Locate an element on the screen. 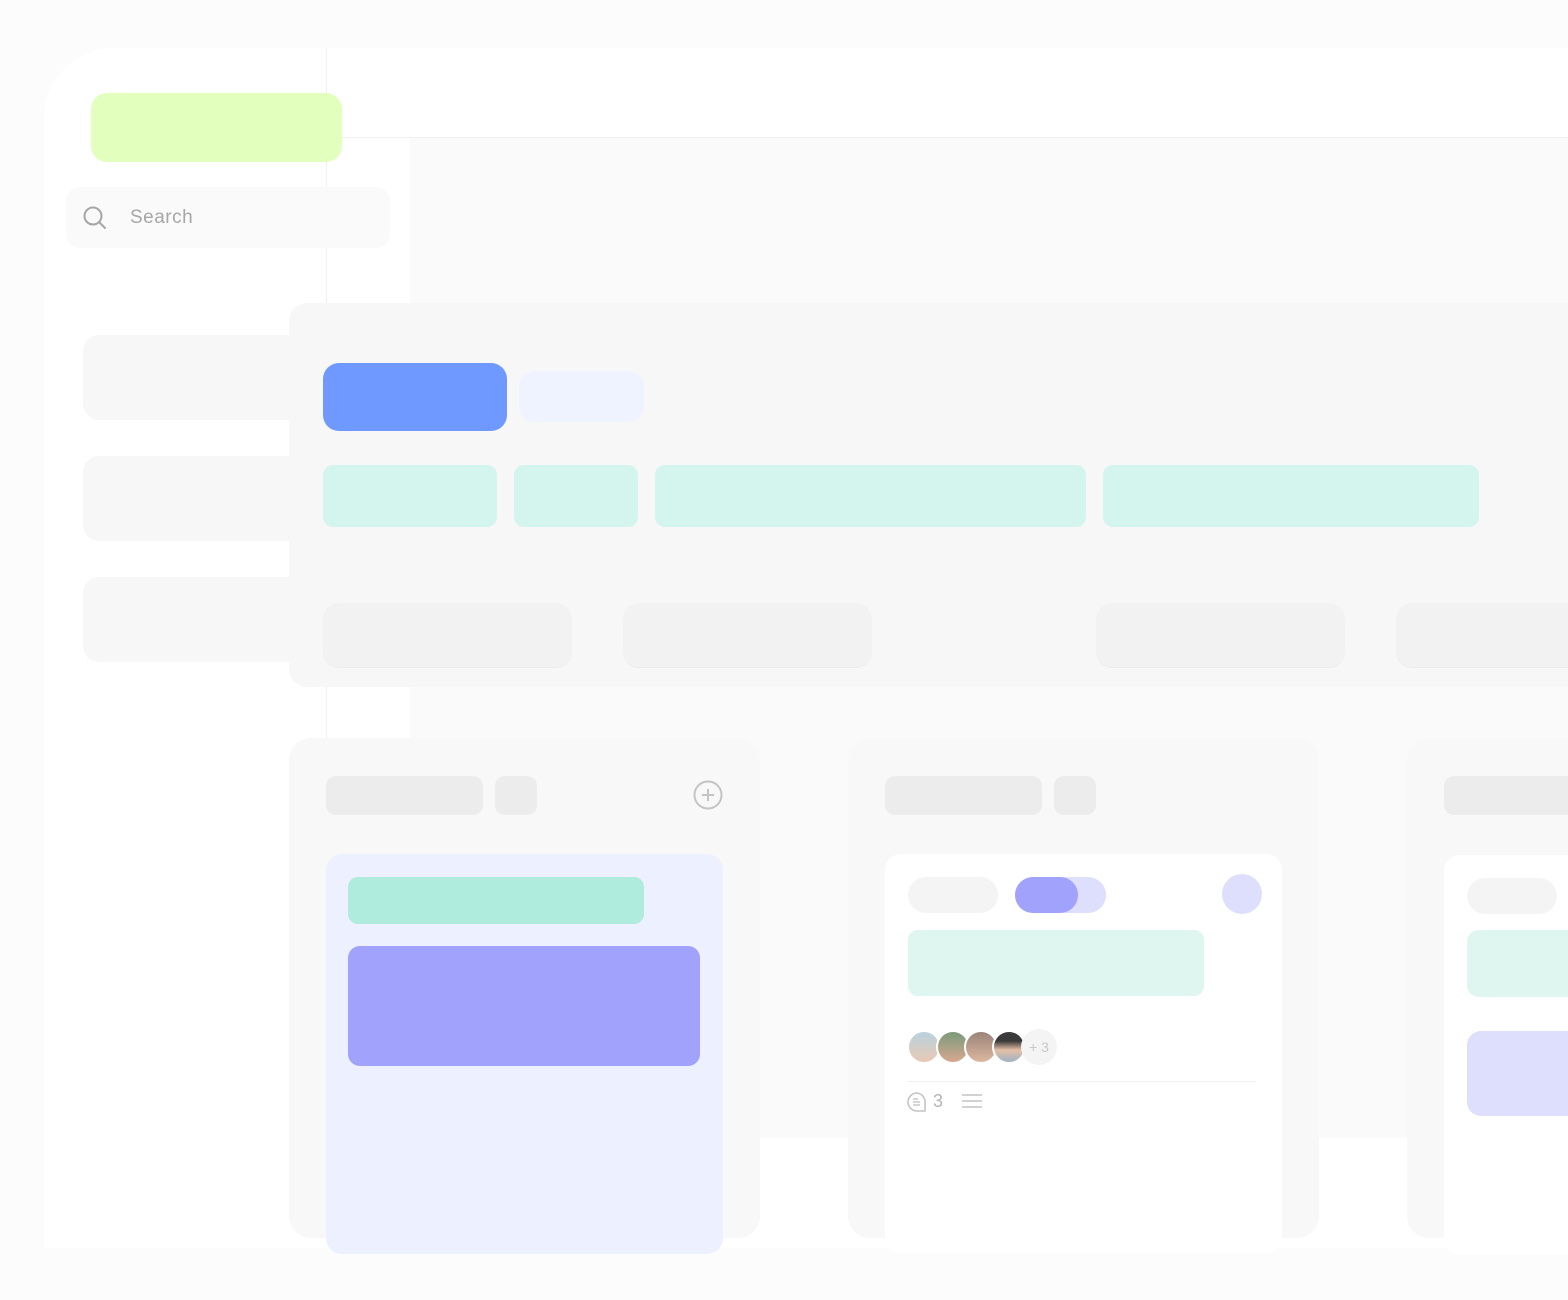 Image resolution: width=1568 pixels, height=1300 pixels. search-placeholder: Search is located at coordinates (162, 217).